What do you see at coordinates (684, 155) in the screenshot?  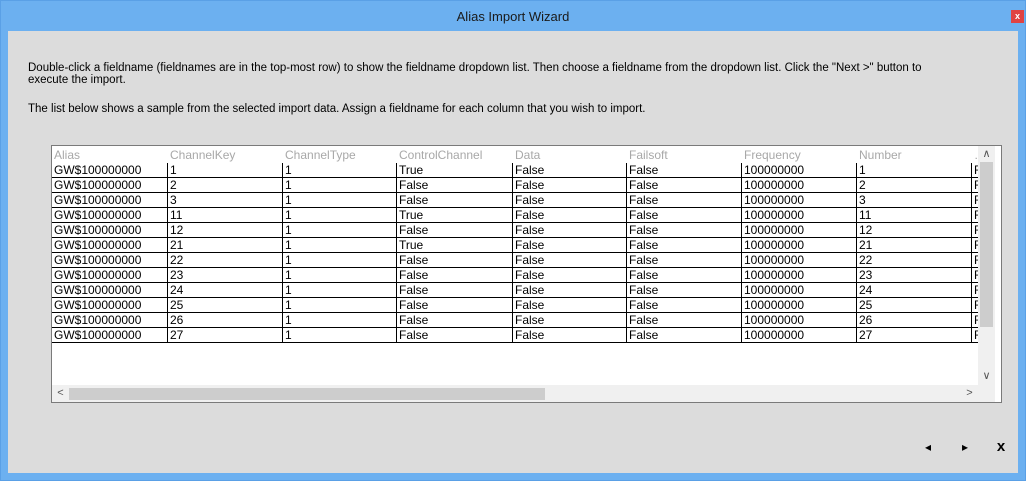 I see `column-header: Failsoft` at bounding box center [684, 155].